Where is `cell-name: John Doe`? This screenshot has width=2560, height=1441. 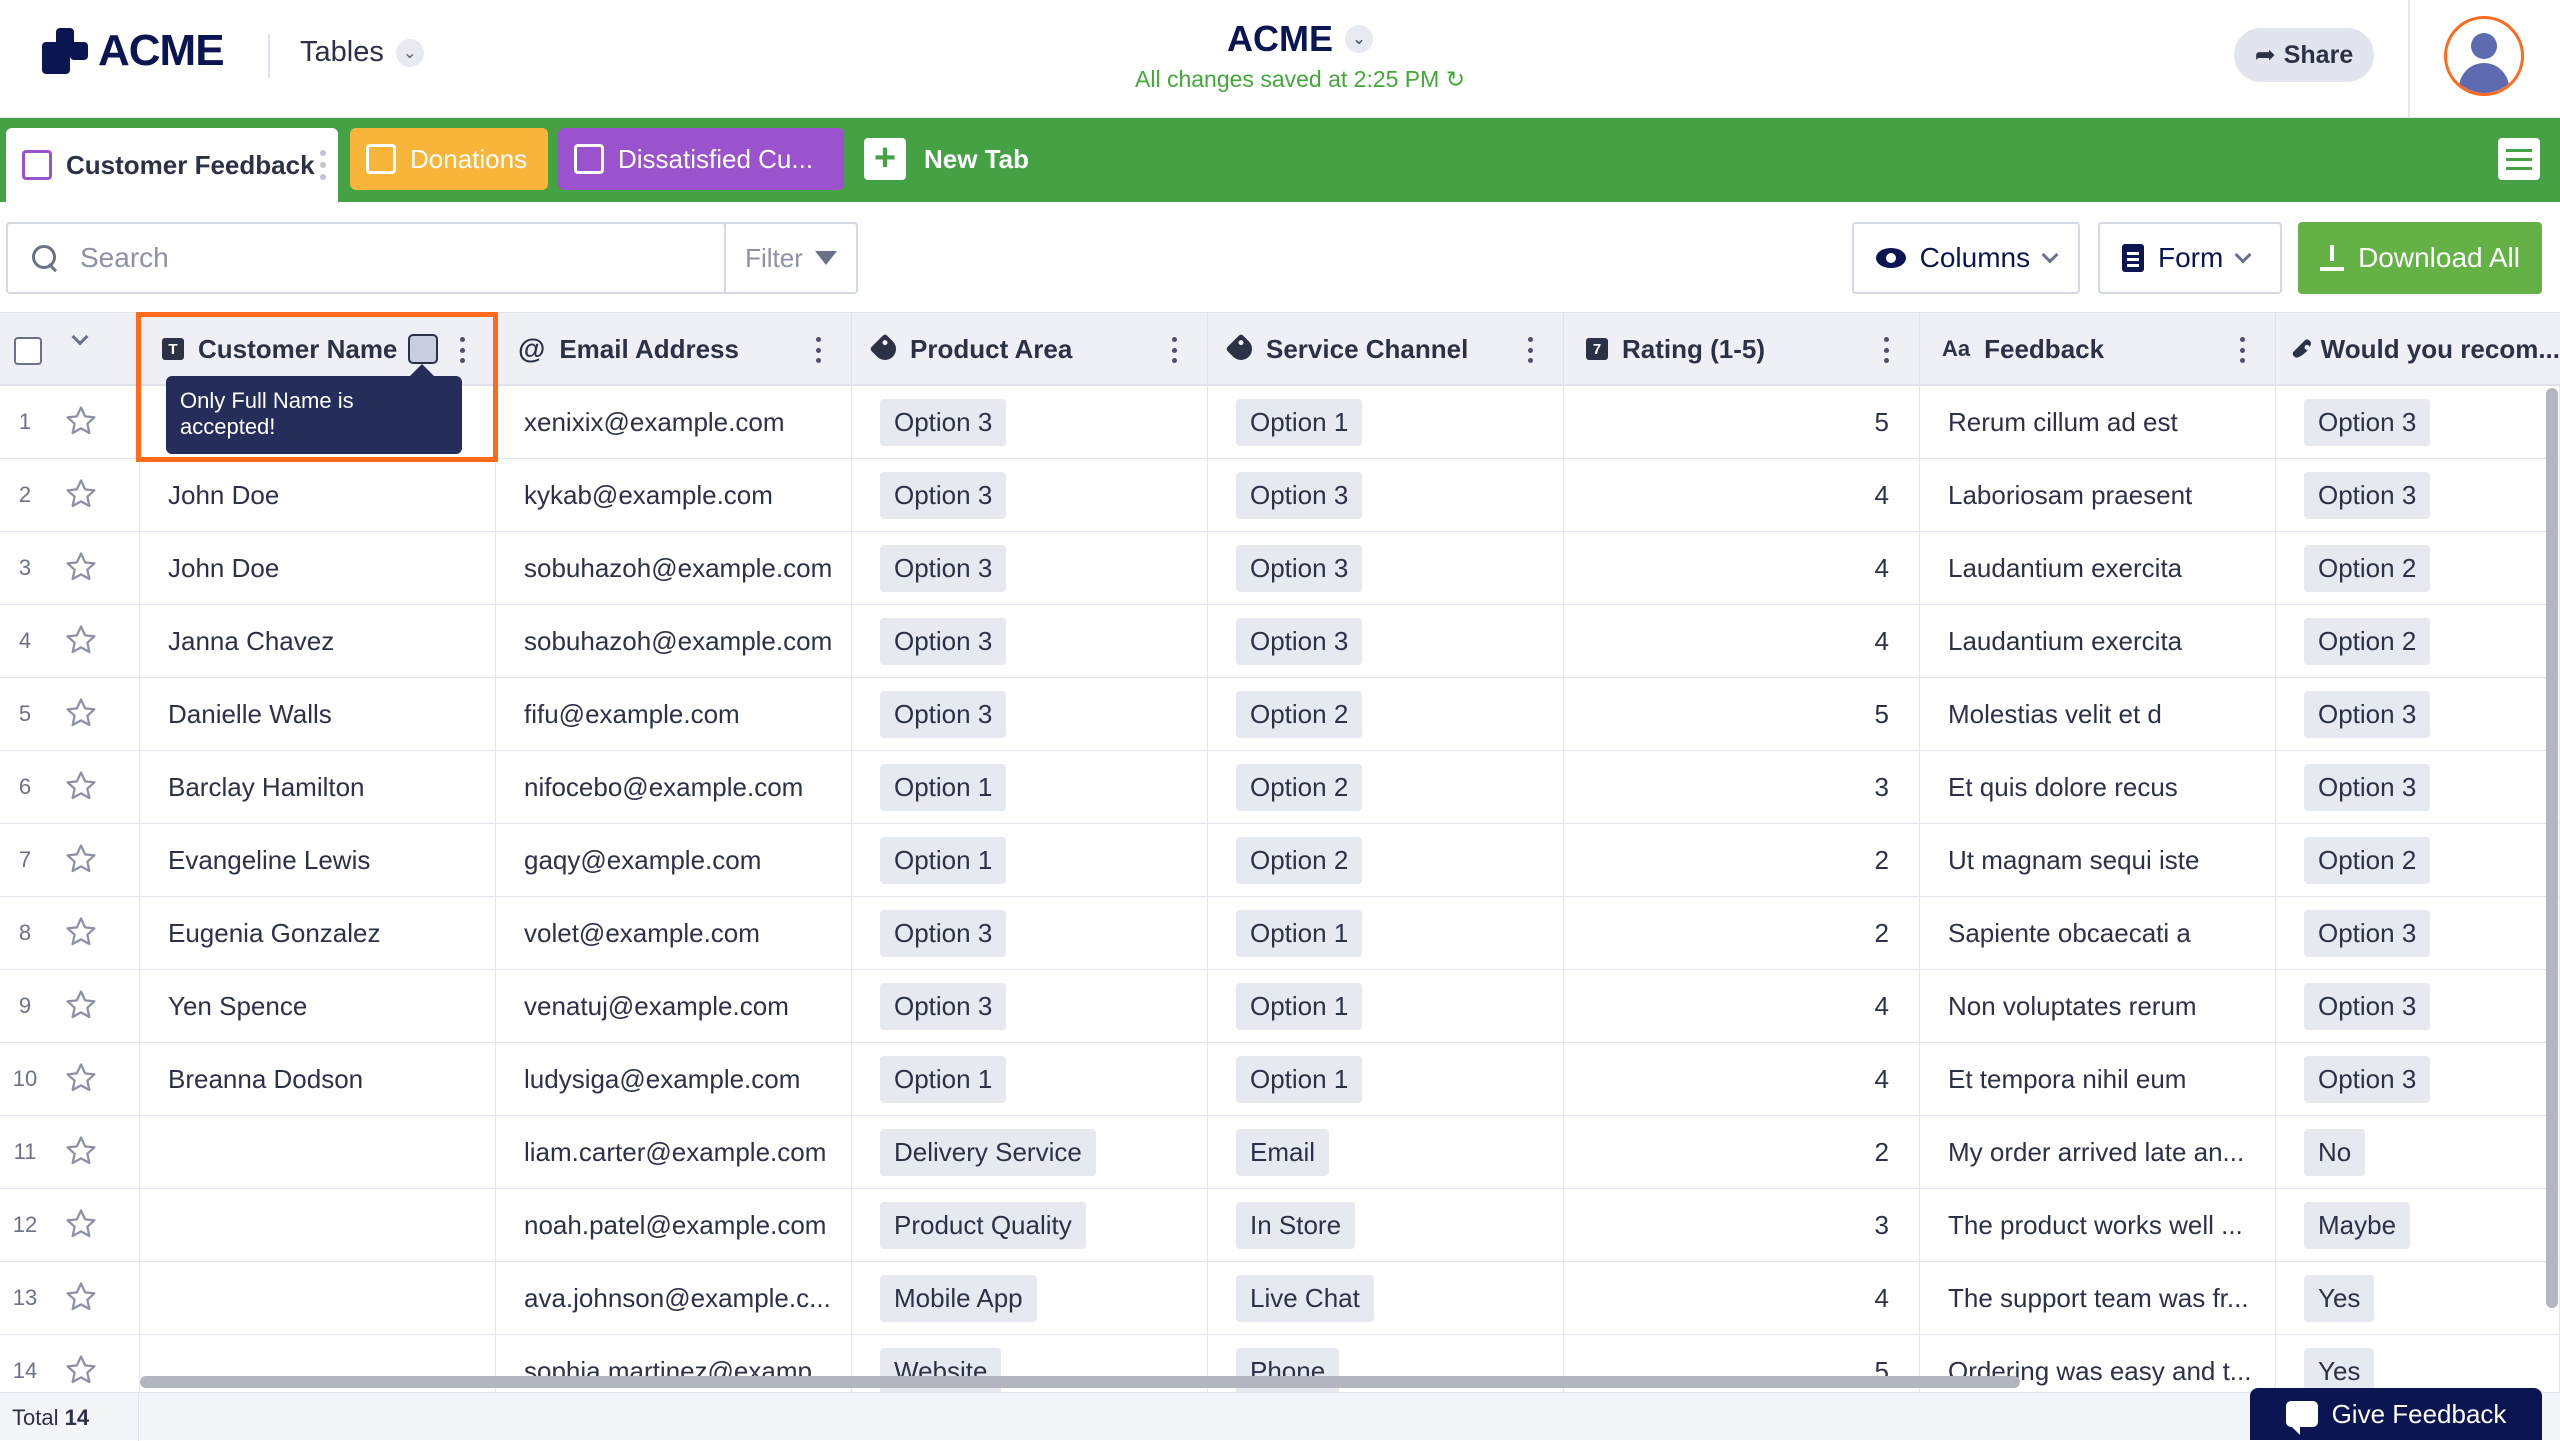
cell-name: John Doe is located at coordinates (318, 568).